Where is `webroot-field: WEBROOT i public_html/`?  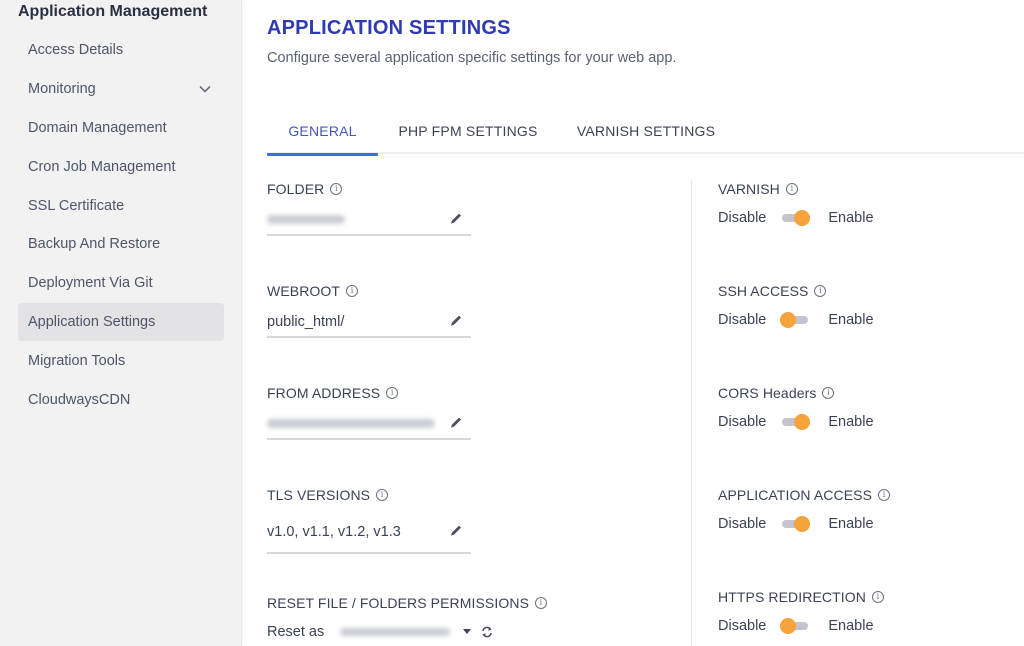 webroot-field: WEBROOT i public_html/ is located at coordinates (369, 310).